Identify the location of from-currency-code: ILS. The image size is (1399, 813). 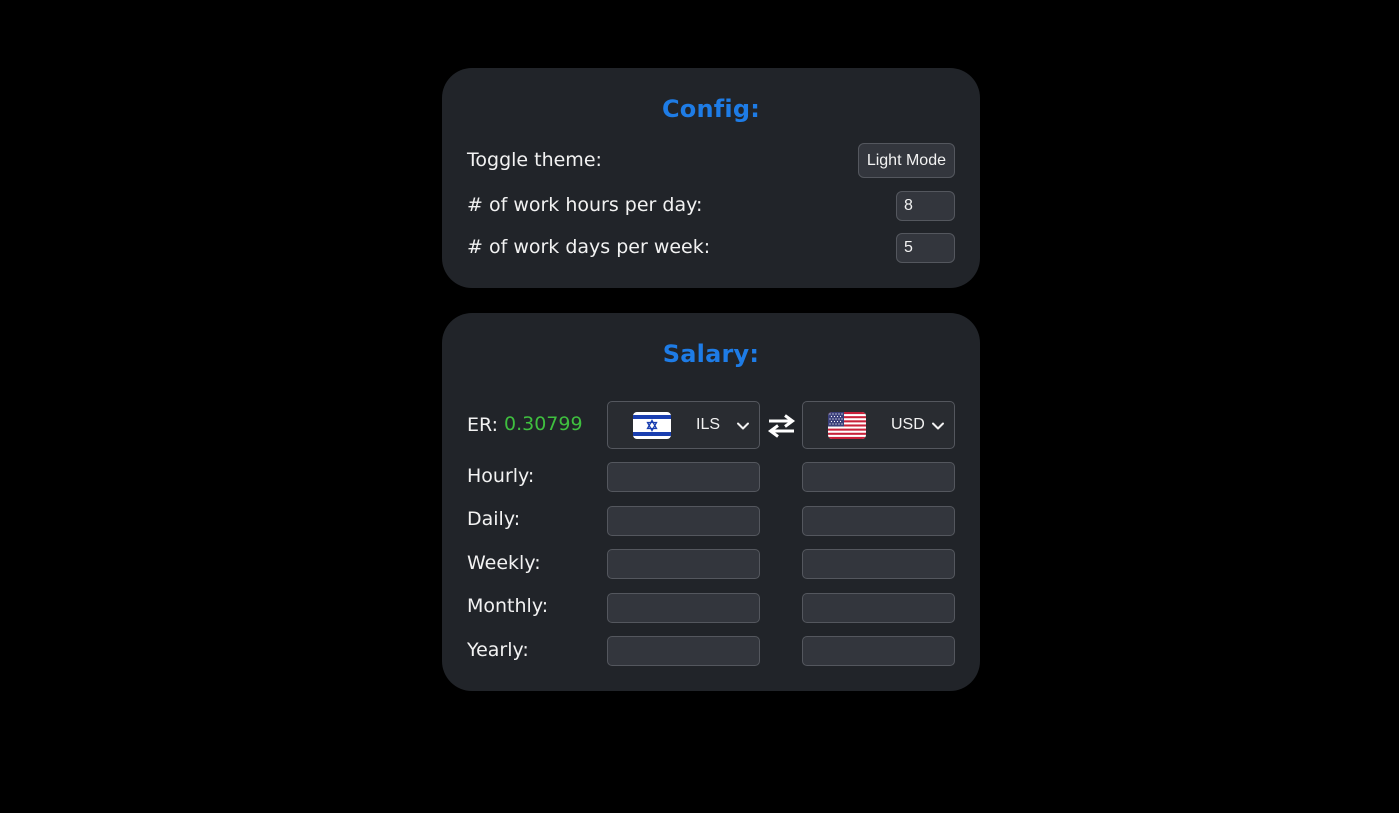
(708, 424).